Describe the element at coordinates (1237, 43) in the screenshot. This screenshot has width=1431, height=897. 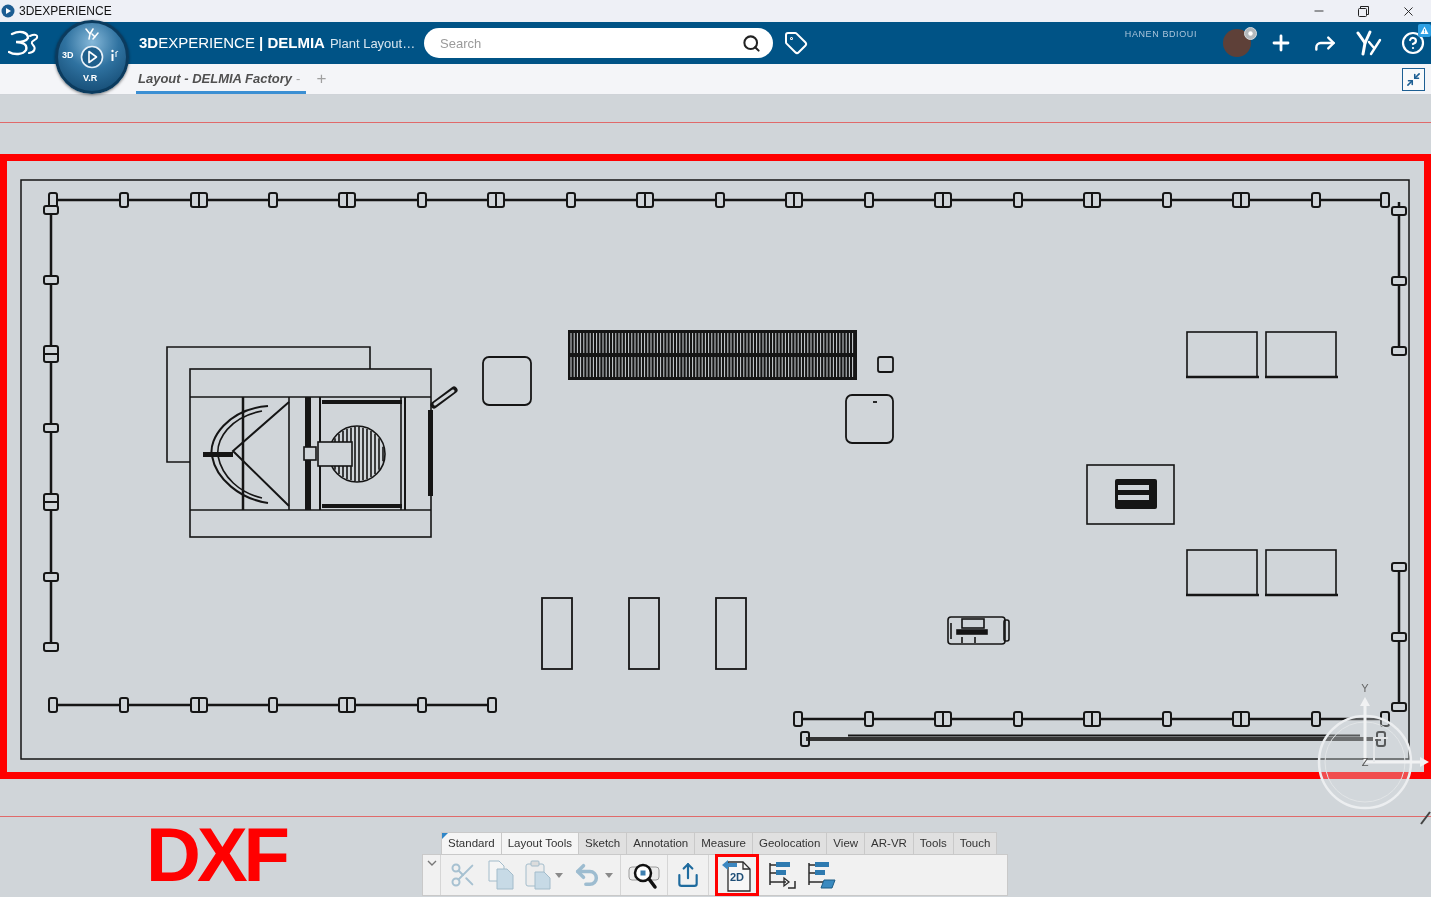
I see `avatar-placeholder` at that location.